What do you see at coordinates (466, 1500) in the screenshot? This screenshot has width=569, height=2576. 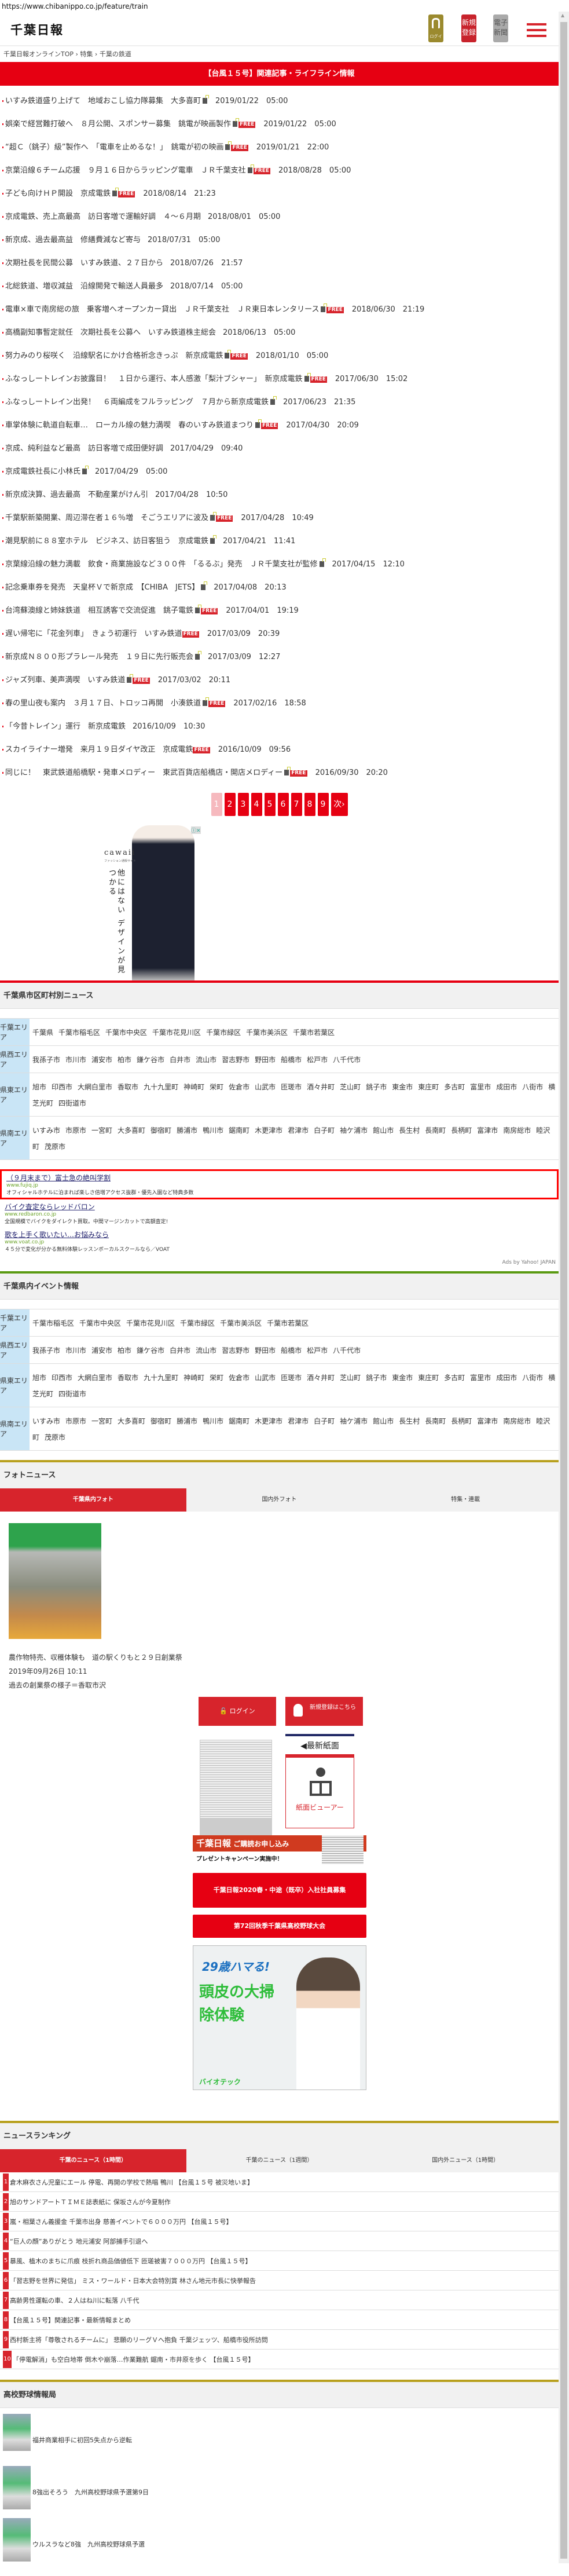 I see `tab-features: 特集・連載` at bounding box center [466, 1500].